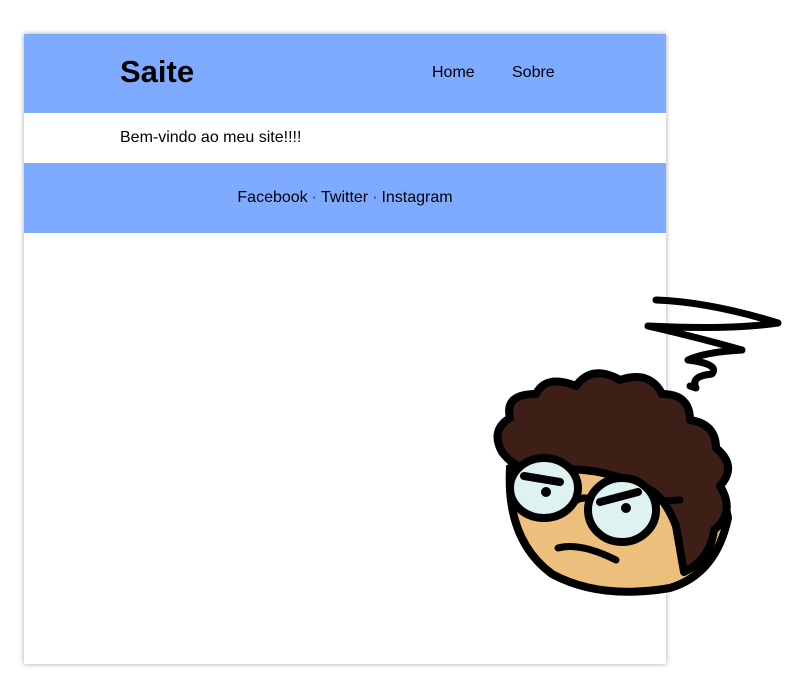 The height and width of the screenshot is (690, 800). I want to click on facebook-link: Facebook, so click(272, 197).